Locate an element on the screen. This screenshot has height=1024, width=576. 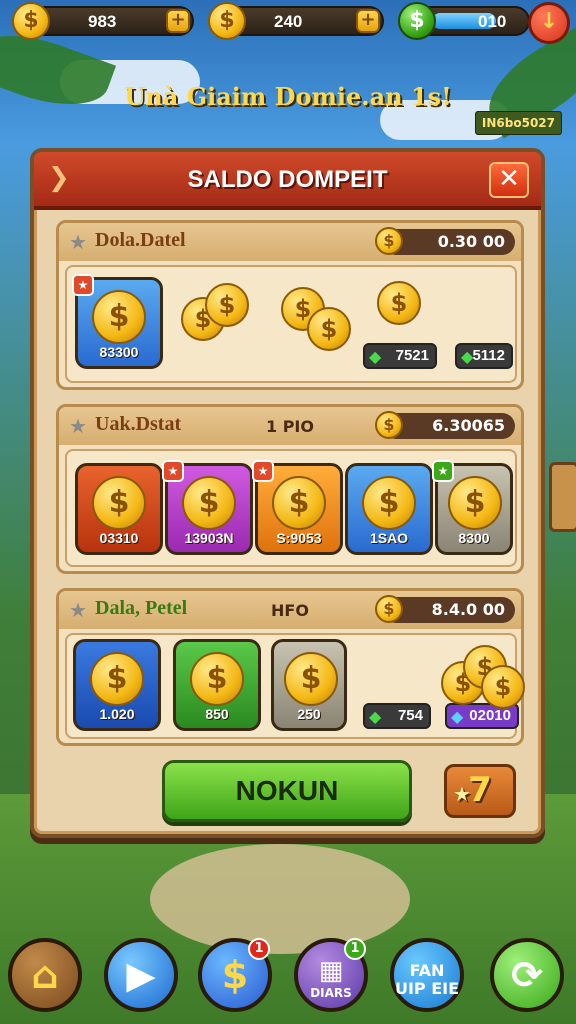
nav-refresh: ⟳ is located at coordinates (527, 975).